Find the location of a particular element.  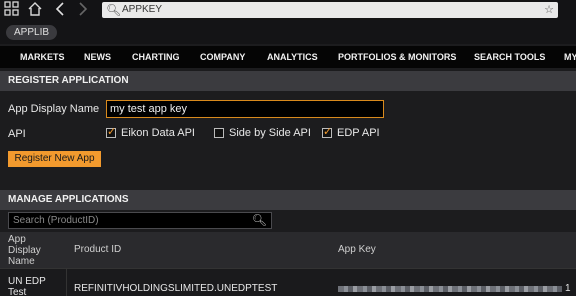

product-id-search-input: Search (ProductID) 🔍︎ is located at coordinates (140, 220).